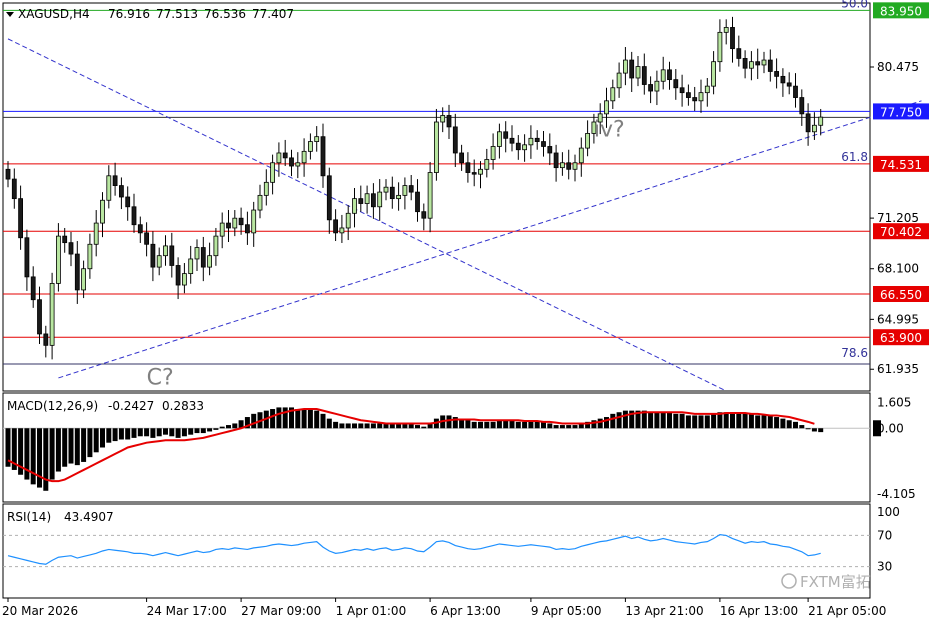 The width and height of the screenshot is (936, 624). Describe the element at coordinates (759, 611) in the screenshot. I see `time-tick-label-7: 16 Apr 13:00` at that location.